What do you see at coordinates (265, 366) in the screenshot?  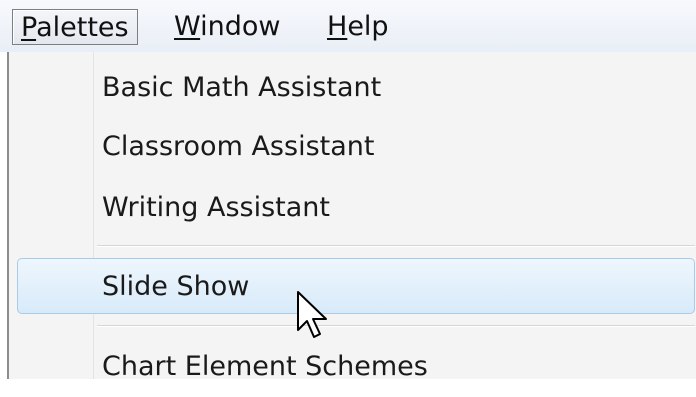 I see `menu-item-label: Chart Element Schemes` at bounding box center [265, 366].